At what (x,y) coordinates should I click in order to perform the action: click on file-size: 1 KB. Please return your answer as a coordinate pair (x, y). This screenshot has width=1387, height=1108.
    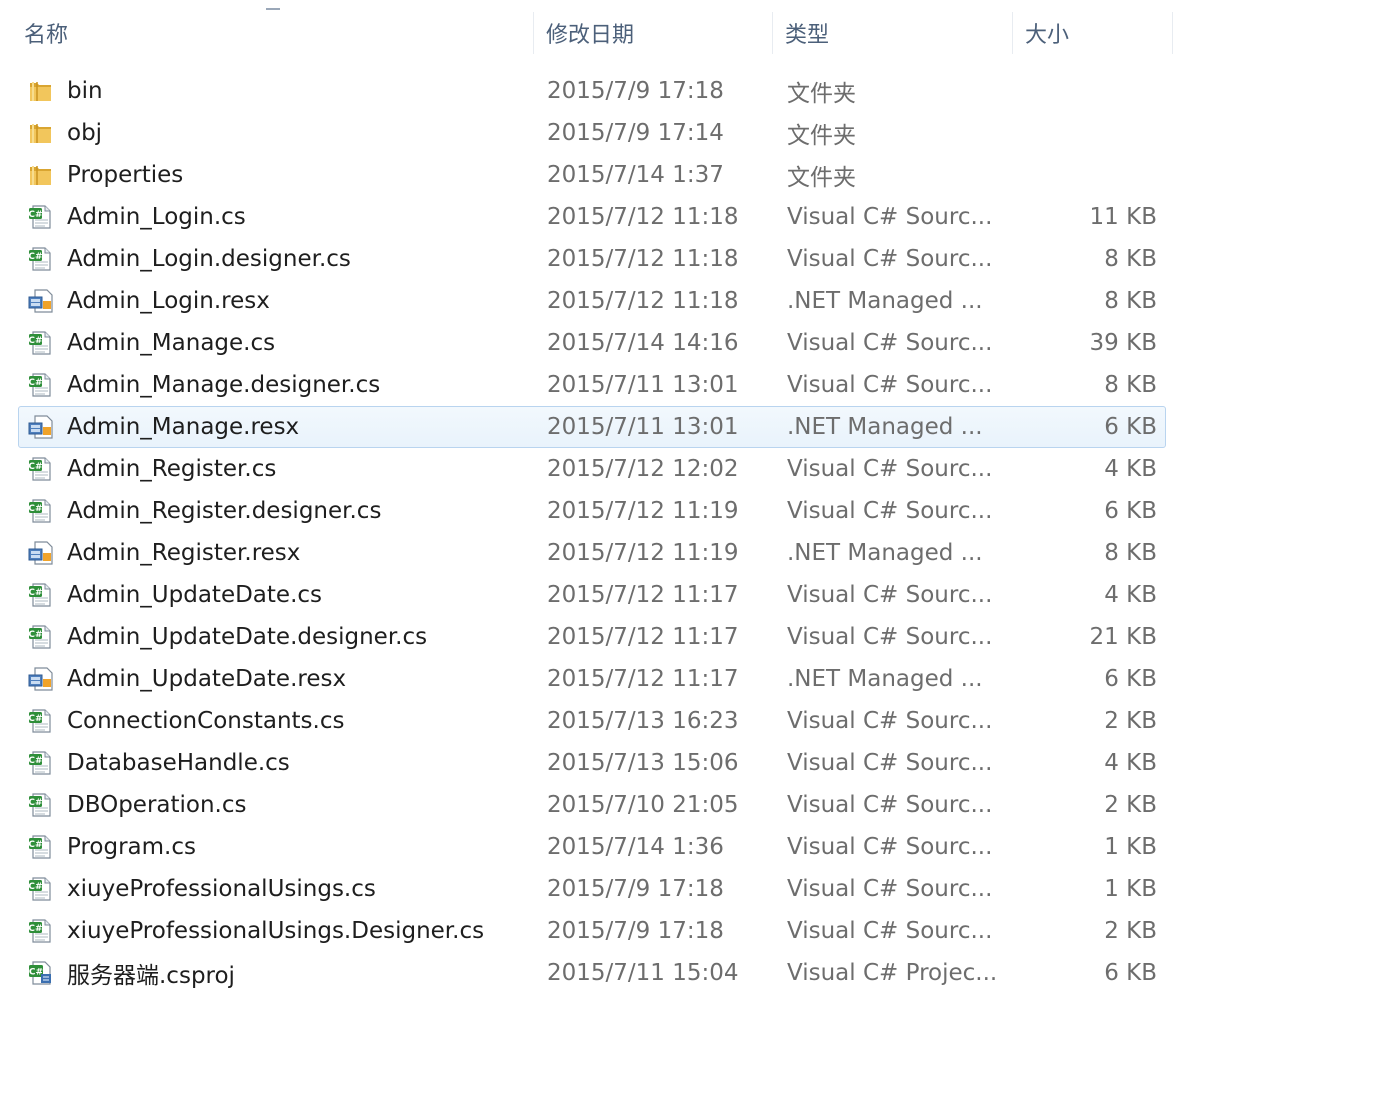
    Looking at the image, I should click on (1130, 847).